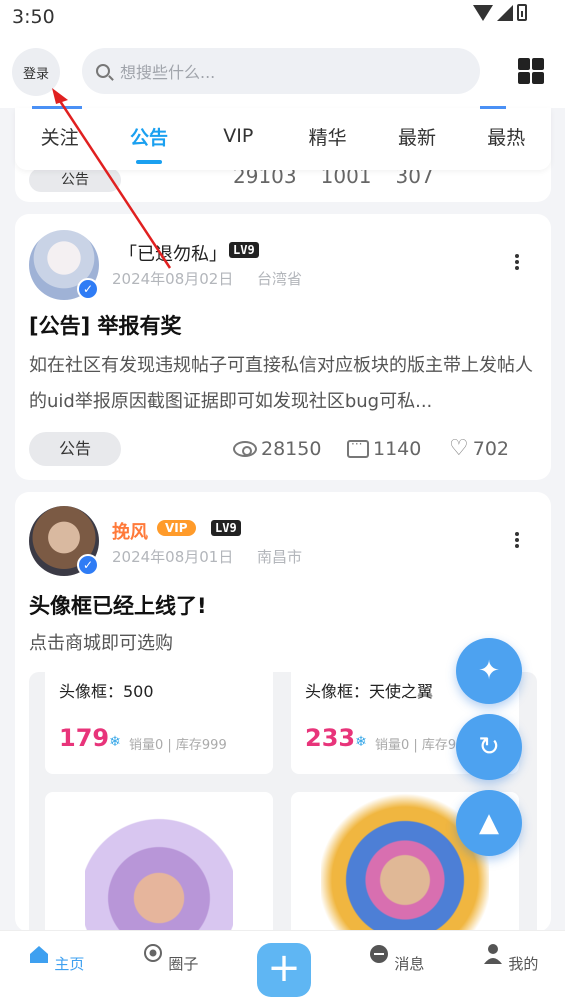  What do you see at coordinates (284, 970) in the screenshot?
I see `create-post-button: +` at bounding box center [284, 970].